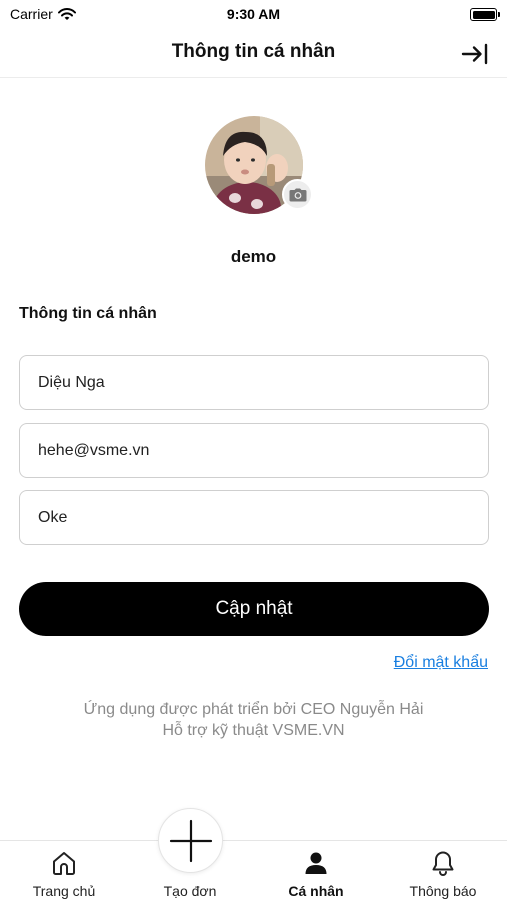 Image resolution: width=507 pixels, height=900 pixels. What do you see at coordinates (253, 256) in the screenshot?
I see `username: demo` at bounding box center [253, 256].